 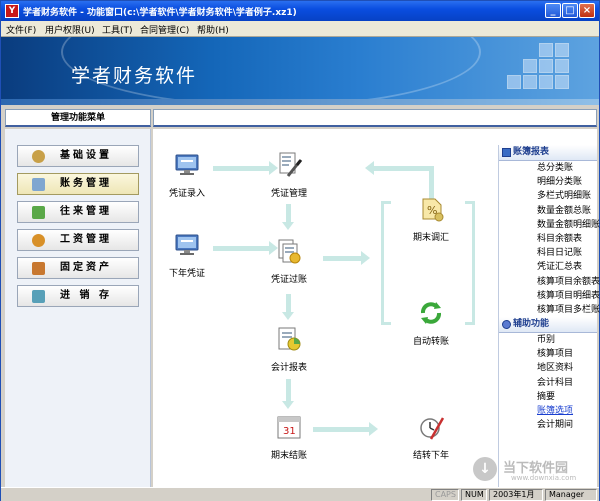 What do you see at coordinates (187, 164) in the screenshot?
I see `computer-icon` at bounding box center [187, 164].